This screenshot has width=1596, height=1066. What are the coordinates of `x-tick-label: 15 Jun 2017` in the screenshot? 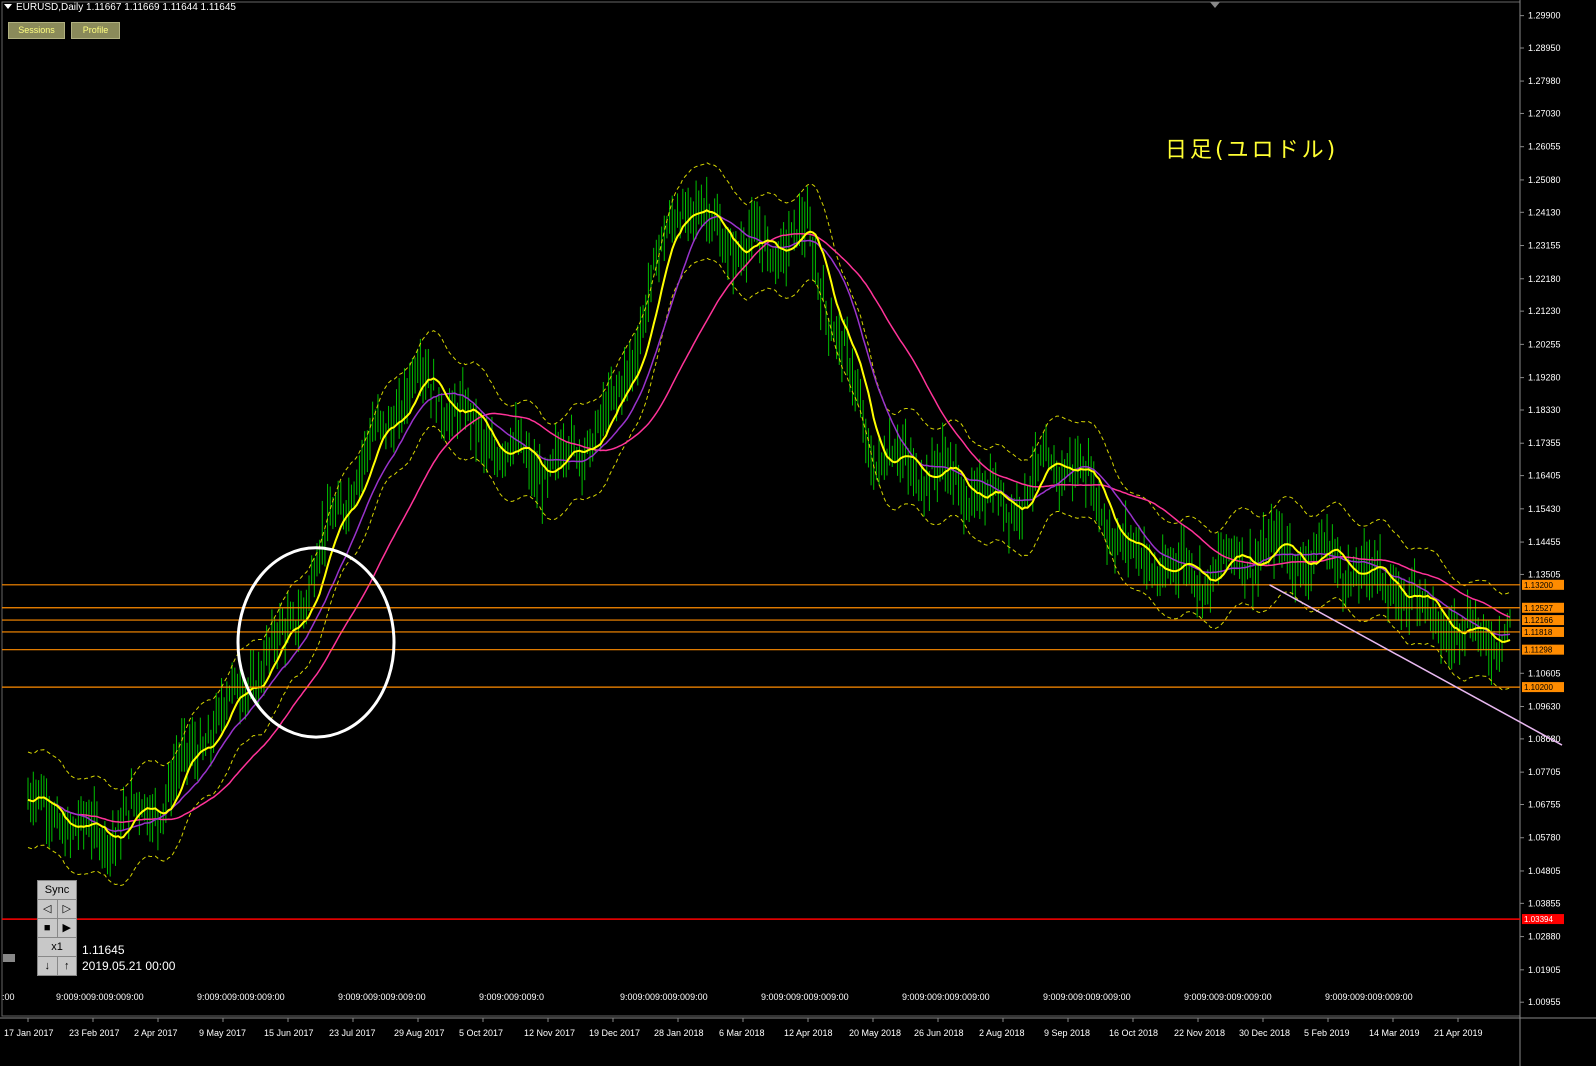 It's located at (289, 1033).